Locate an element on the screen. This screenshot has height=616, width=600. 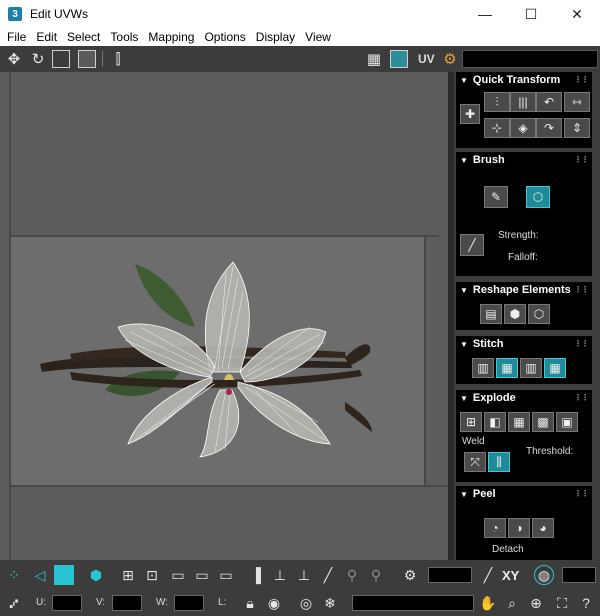
rotate-ccw-button: ↶ is located at coordinates (549, 102).